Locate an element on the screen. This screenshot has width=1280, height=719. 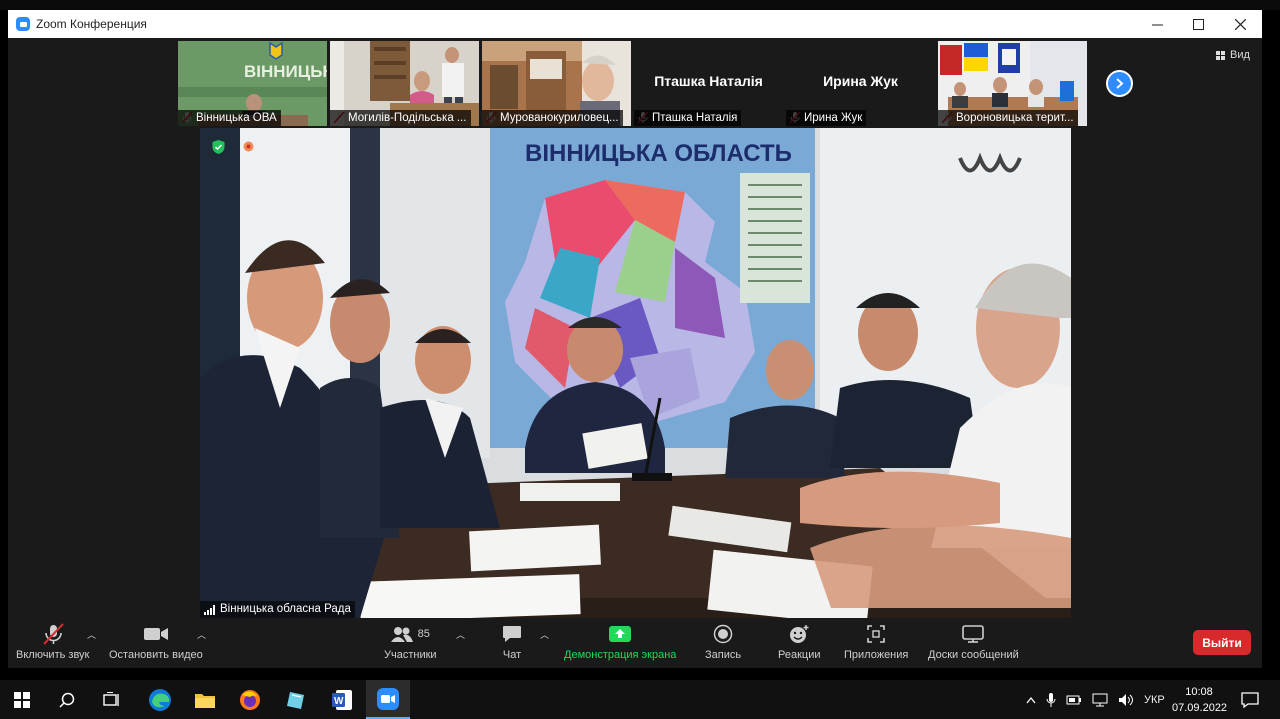
notepad-app-icon is located at coordinates (295, 700).